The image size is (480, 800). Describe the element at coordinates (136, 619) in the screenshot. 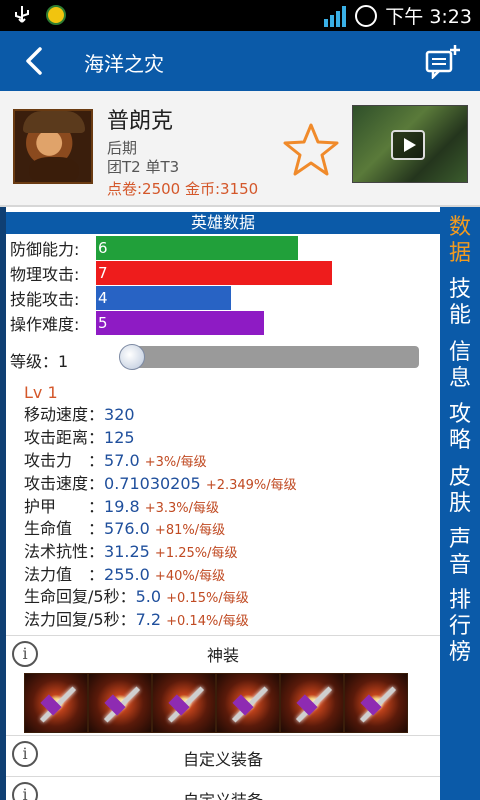

I see `attribute-row: 法力回复/5秒：7.2 +0.14%/每级` at that location.